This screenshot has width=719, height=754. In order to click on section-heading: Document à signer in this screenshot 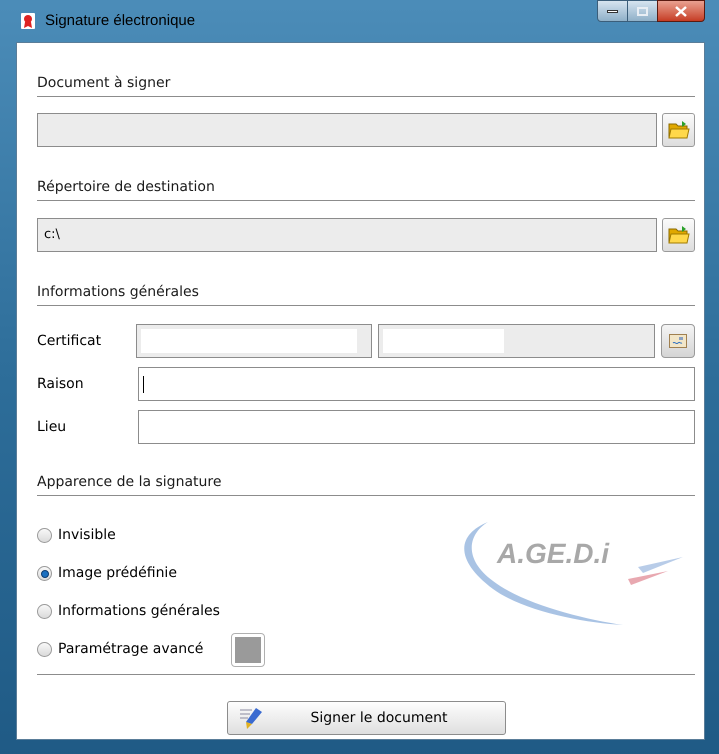, I will do `click(103, 83)`.